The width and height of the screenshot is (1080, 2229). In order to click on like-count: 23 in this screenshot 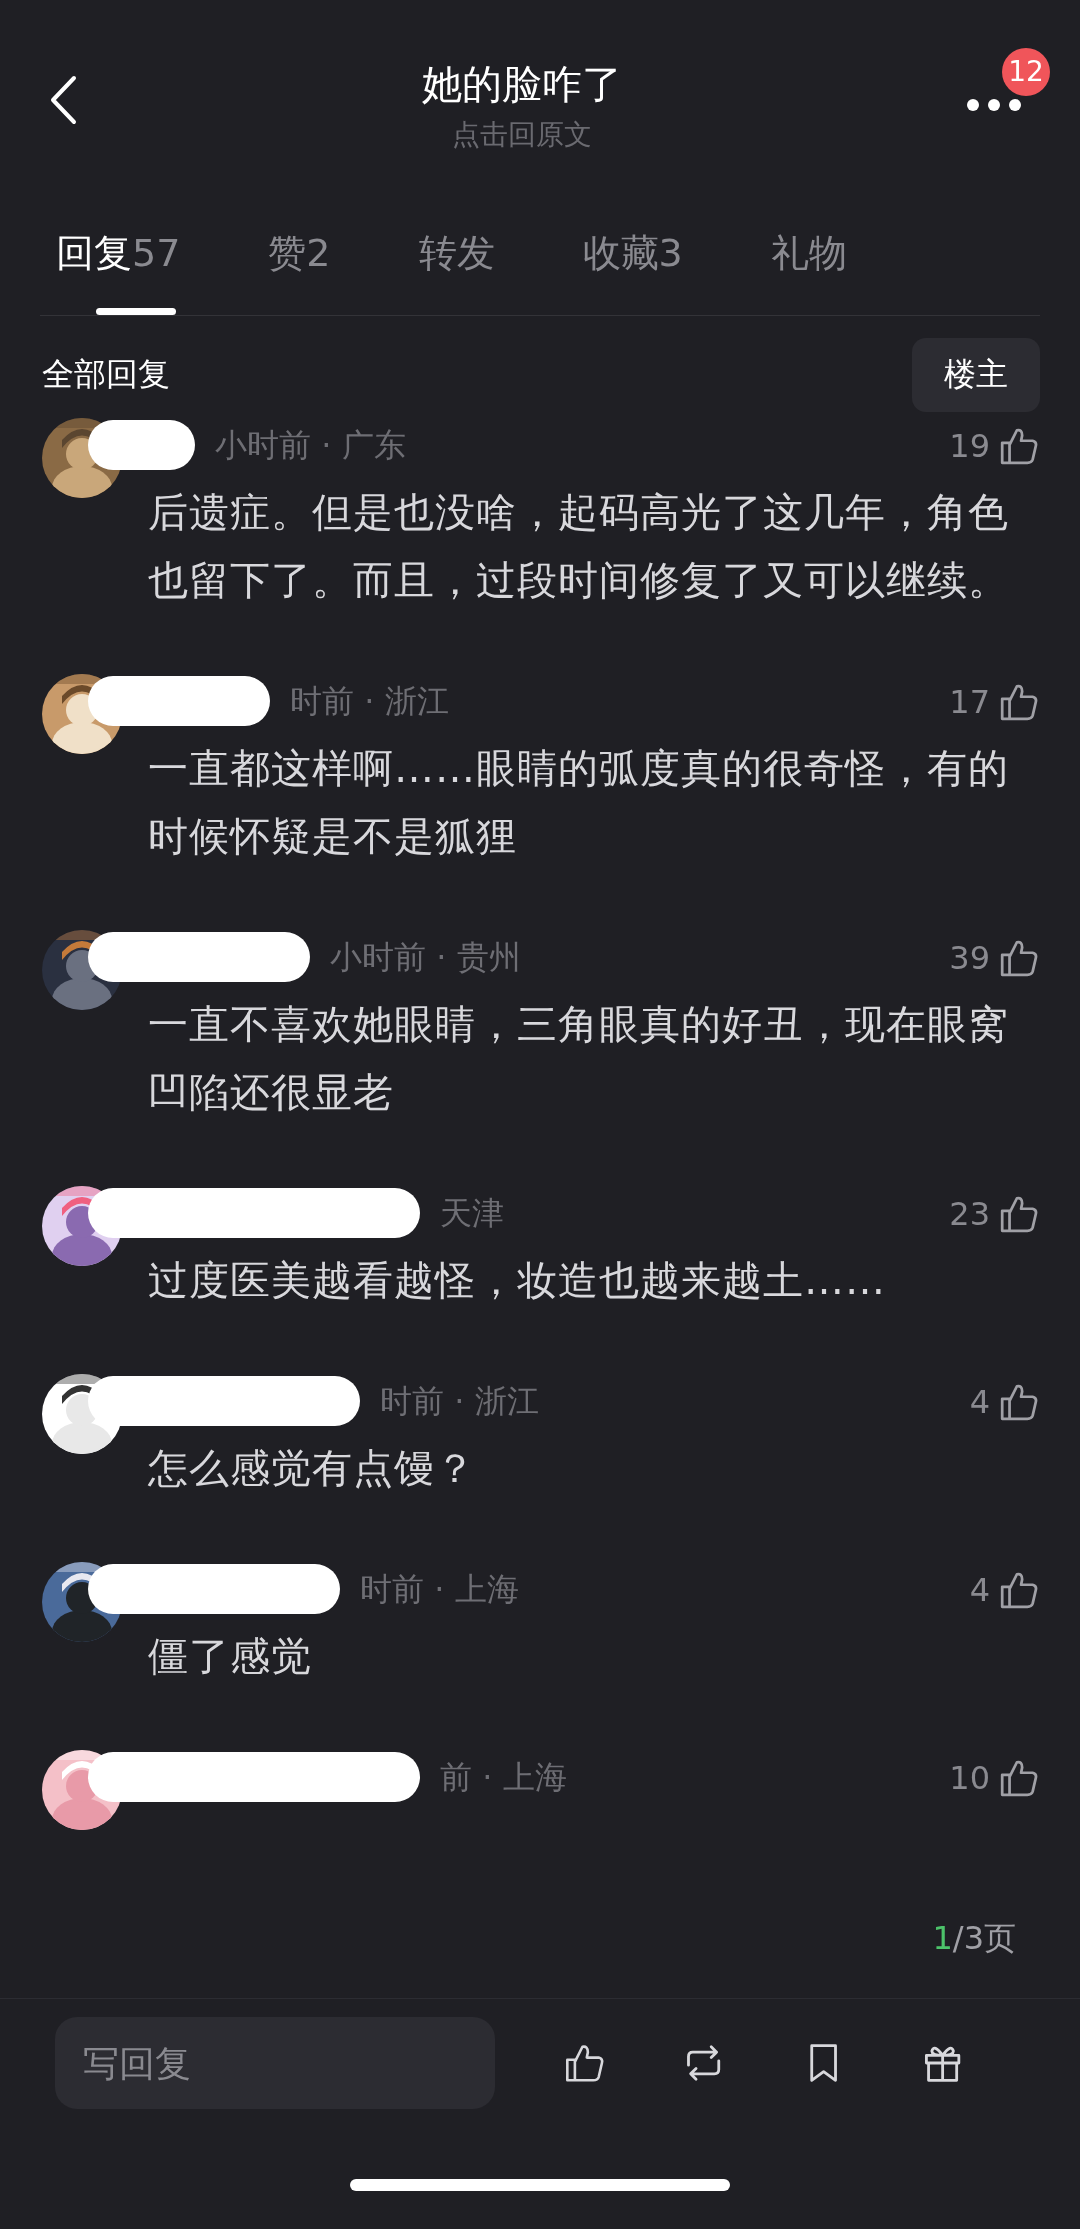, I will do `click(969, 1214)`.